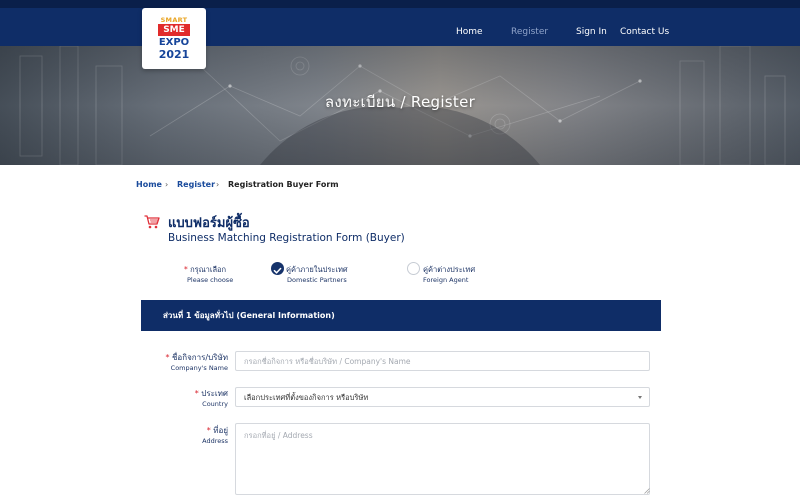 This screenshot has width=800, height=500. I want to click on country-label-en: Country, so click(215, 404).